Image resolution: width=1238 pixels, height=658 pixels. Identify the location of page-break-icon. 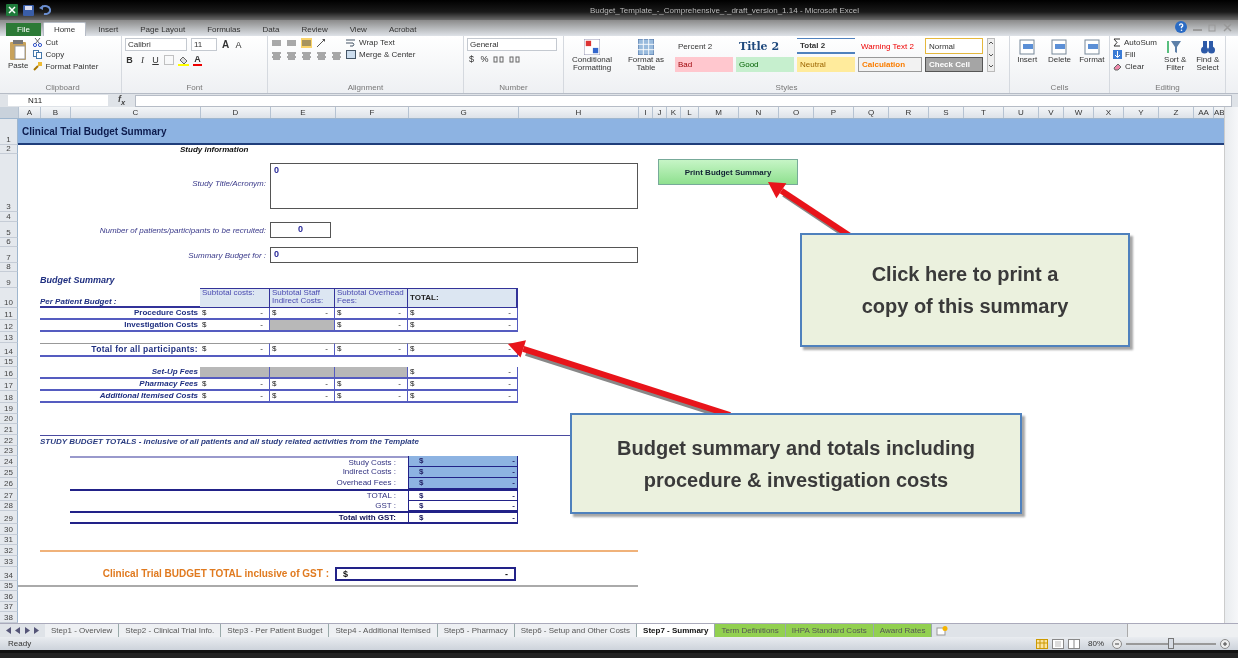
(1074, 643).